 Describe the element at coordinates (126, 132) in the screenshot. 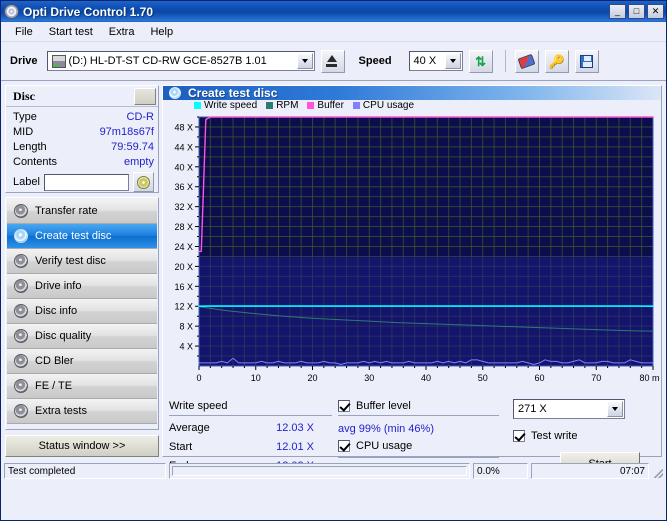

I see `disc-mid-value: 97m18s67f` at that location.